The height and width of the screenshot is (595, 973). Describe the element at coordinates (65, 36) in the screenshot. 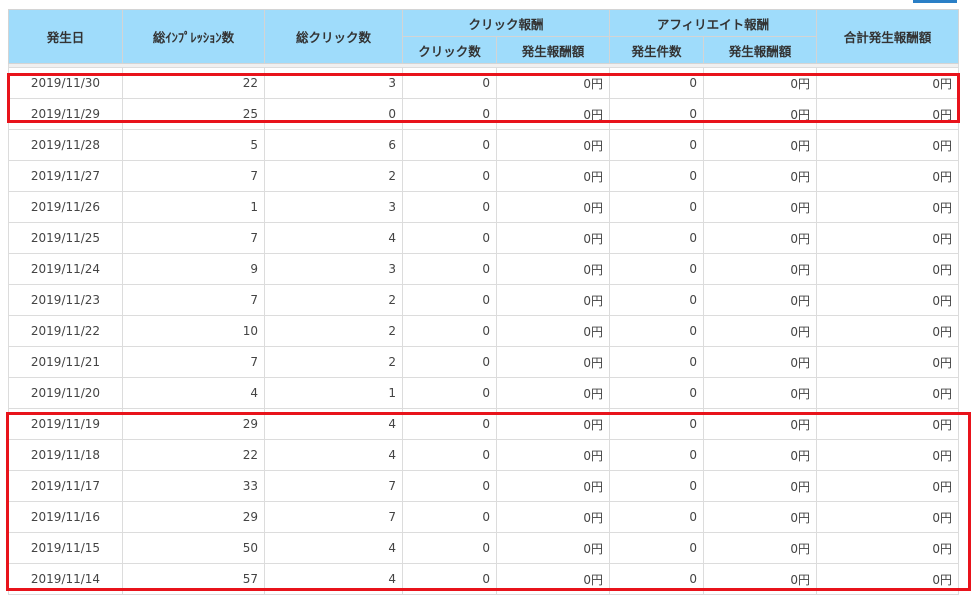

I see `header-date: 発生日` at that location.